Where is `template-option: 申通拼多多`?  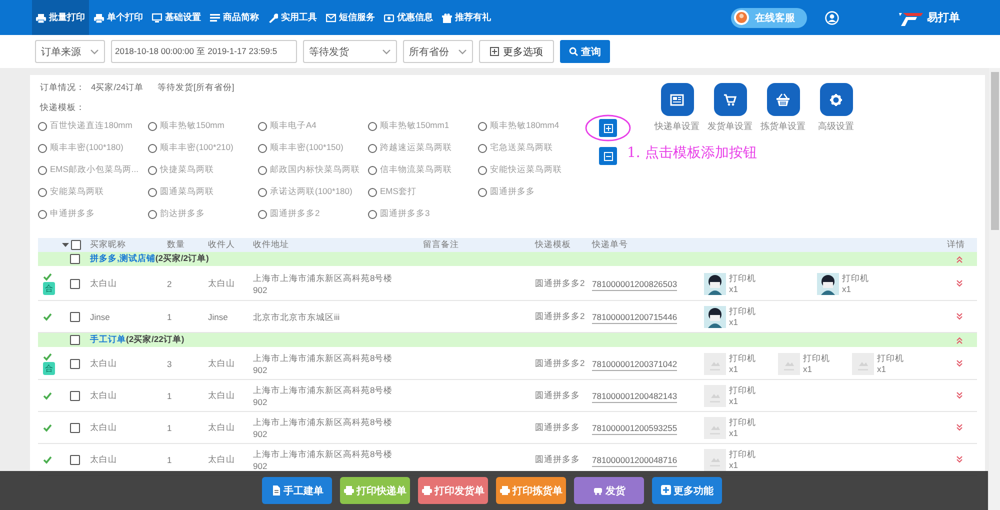 template-option: 申通拼多多 is located at coordinates (72, 214).